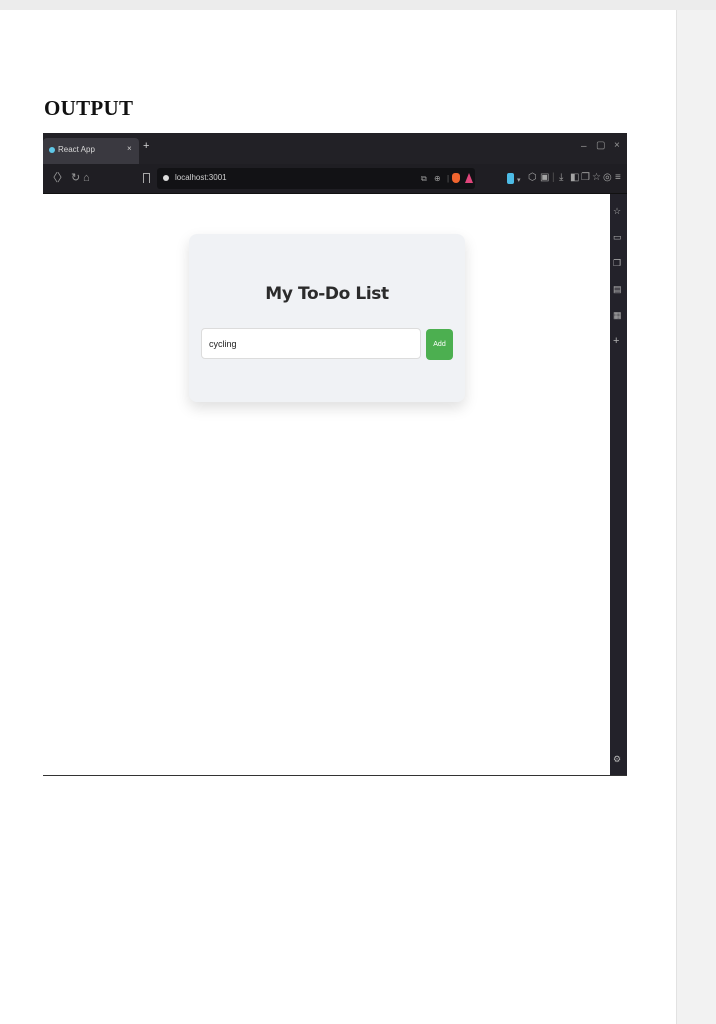 This screenshot has width=716, height=1024. What do you see at coordinates (86, 178) in the screenshot?
I see `home-icon: ⌂` at bounding box center [86, 178].